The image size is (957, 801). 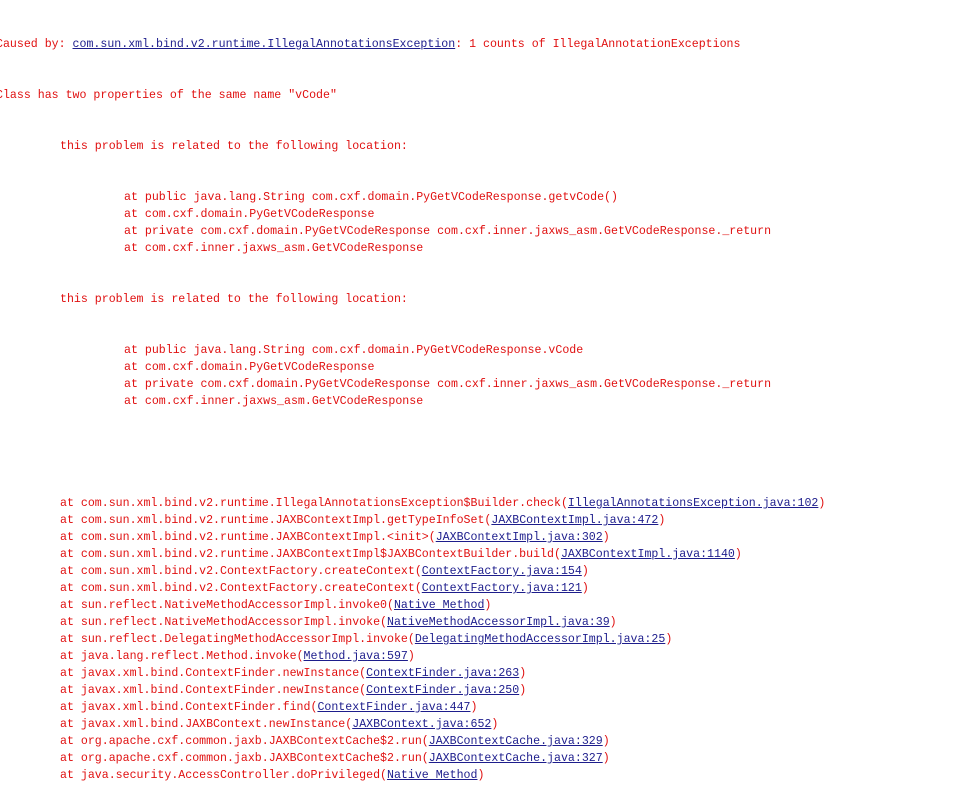 I want to click on stack-frame-source-link: JAXBContext.java:652, so click(x=421, y=724).